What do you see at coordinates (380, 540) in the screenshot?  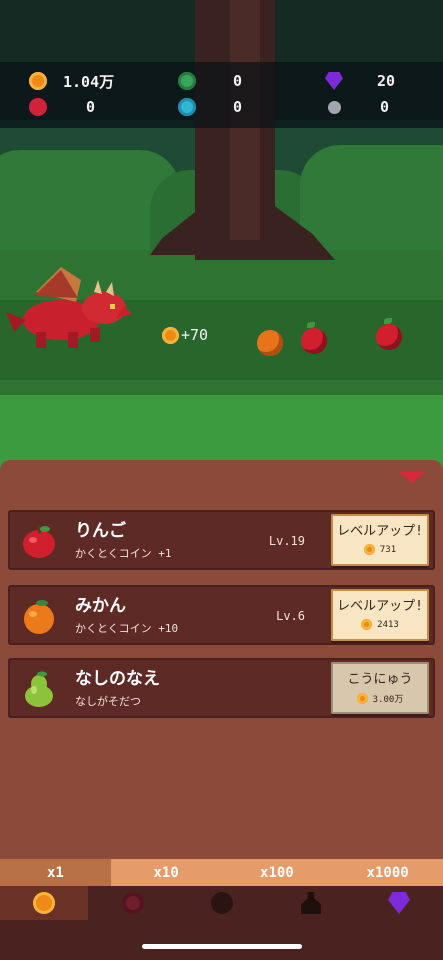 I see `level-up-button: レベルアップ! 731` at bounding box center [380, 540].